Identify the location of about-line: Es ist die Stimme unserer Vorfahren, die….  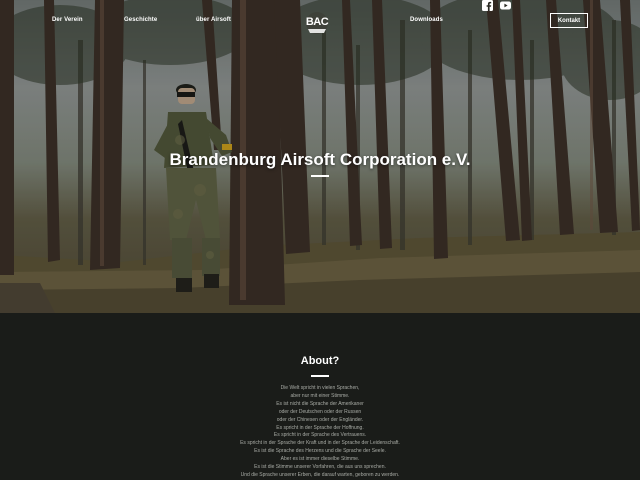
(320, 467).